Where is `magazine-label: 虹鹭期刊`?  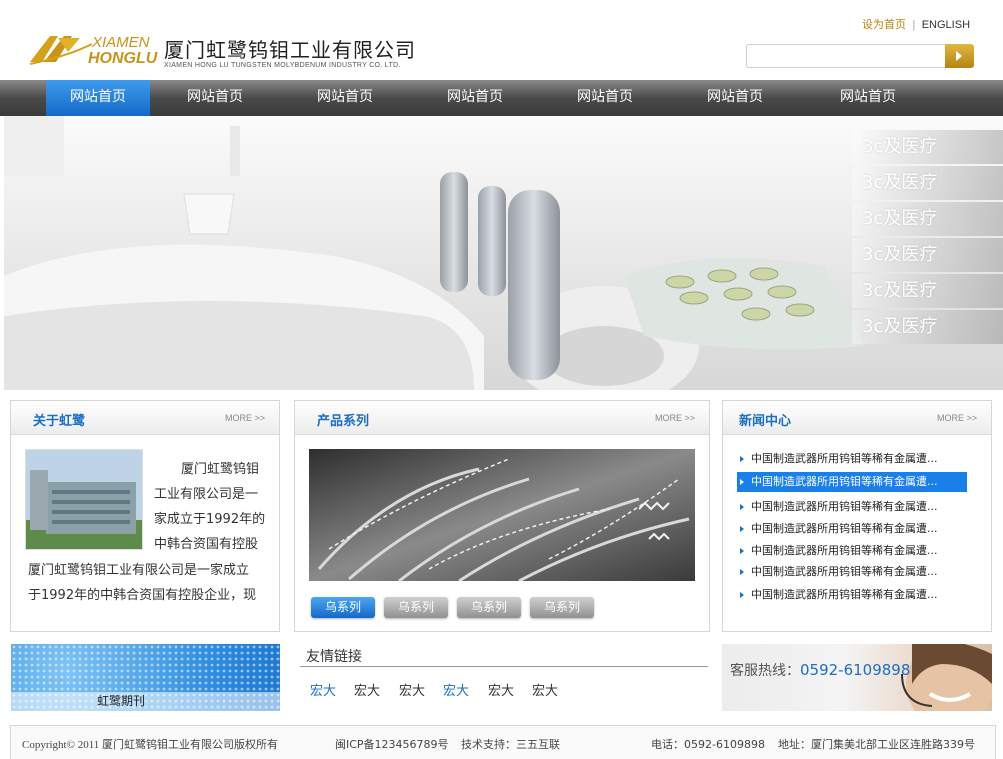 magazine-label: 虹鹭期刊 is located at coordinates (145, 701).